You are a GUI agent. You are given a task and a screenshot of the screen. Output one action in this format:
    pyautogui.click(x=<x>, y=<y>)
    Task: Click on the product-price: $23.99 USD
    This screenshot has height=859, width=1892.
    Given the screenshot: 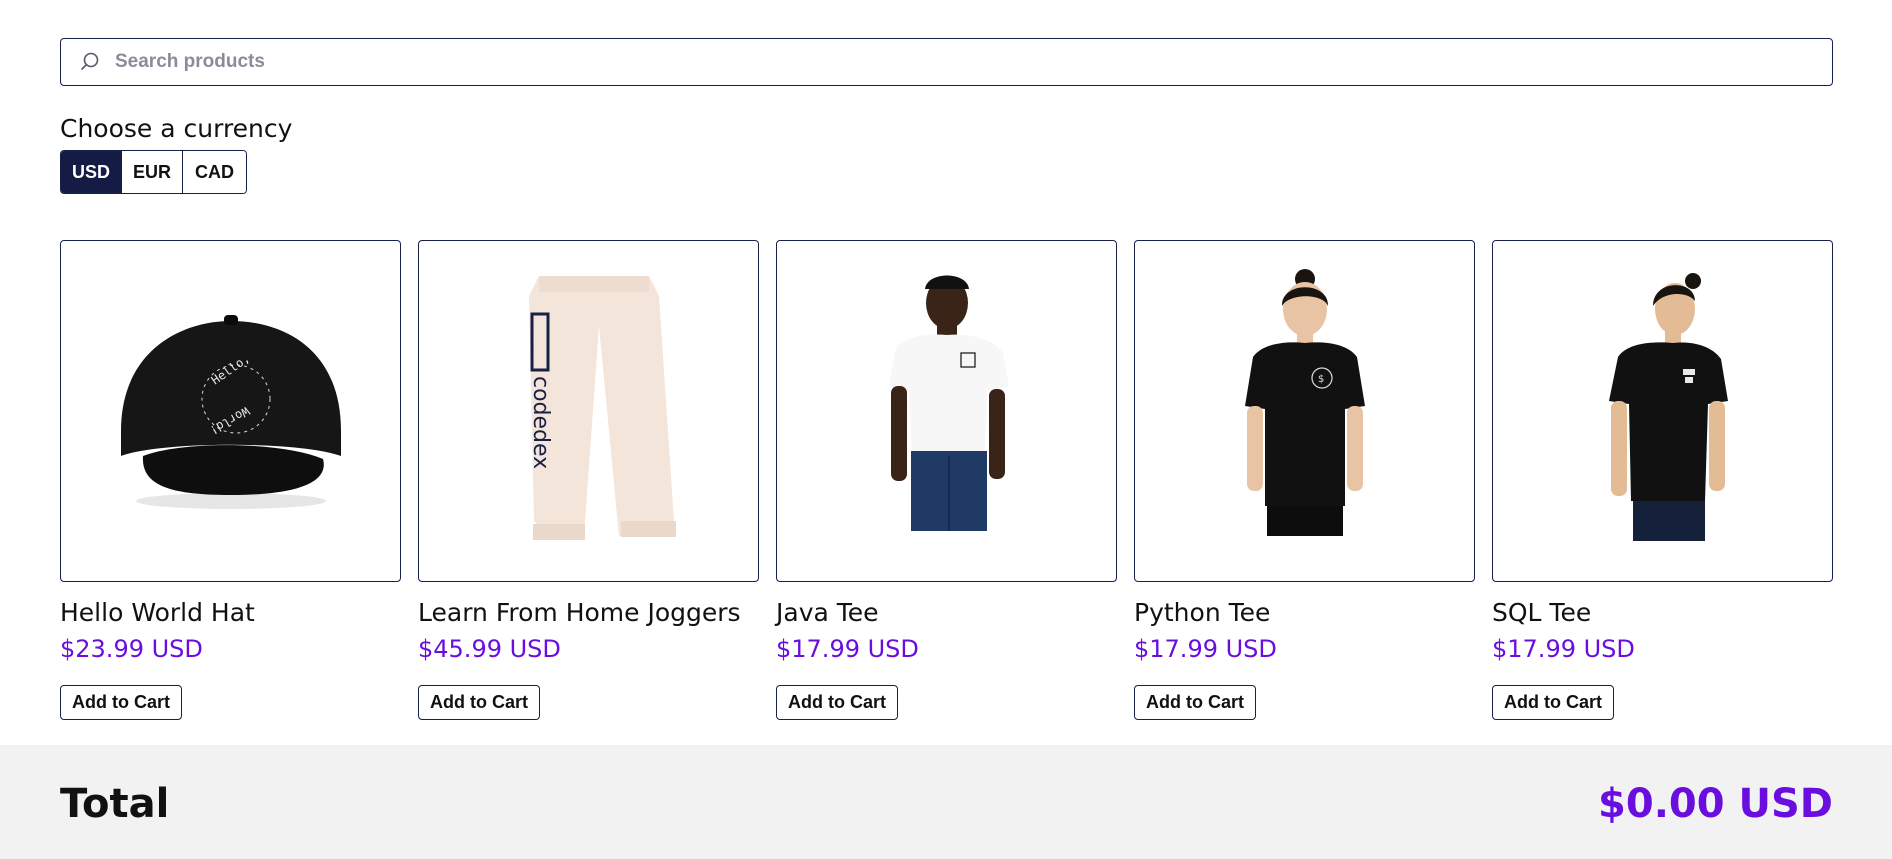 What is the action you would take?
    pyautogui.click(x=131, y=649)
    